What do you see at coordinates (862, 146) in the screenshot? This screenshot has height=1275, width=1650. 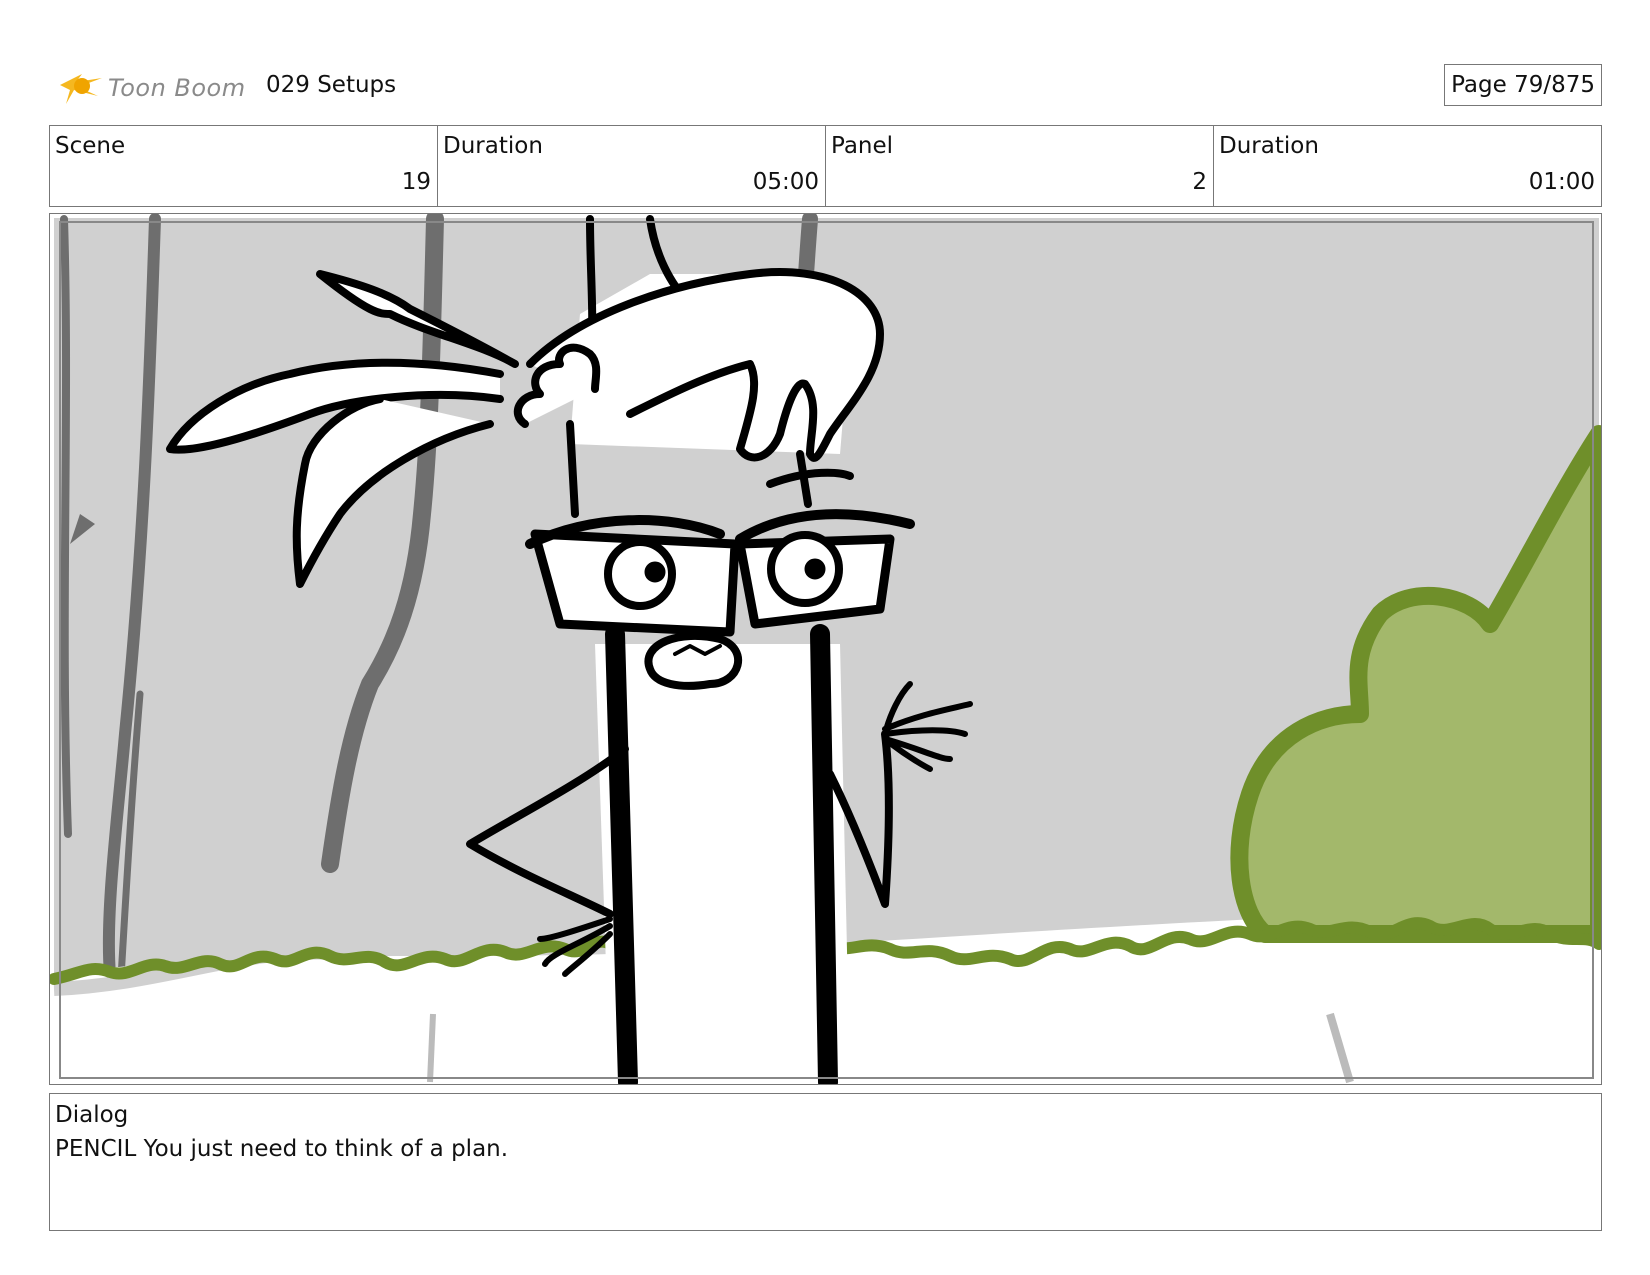 I see `panel-label: Panel` at bounding box center [862, 146].